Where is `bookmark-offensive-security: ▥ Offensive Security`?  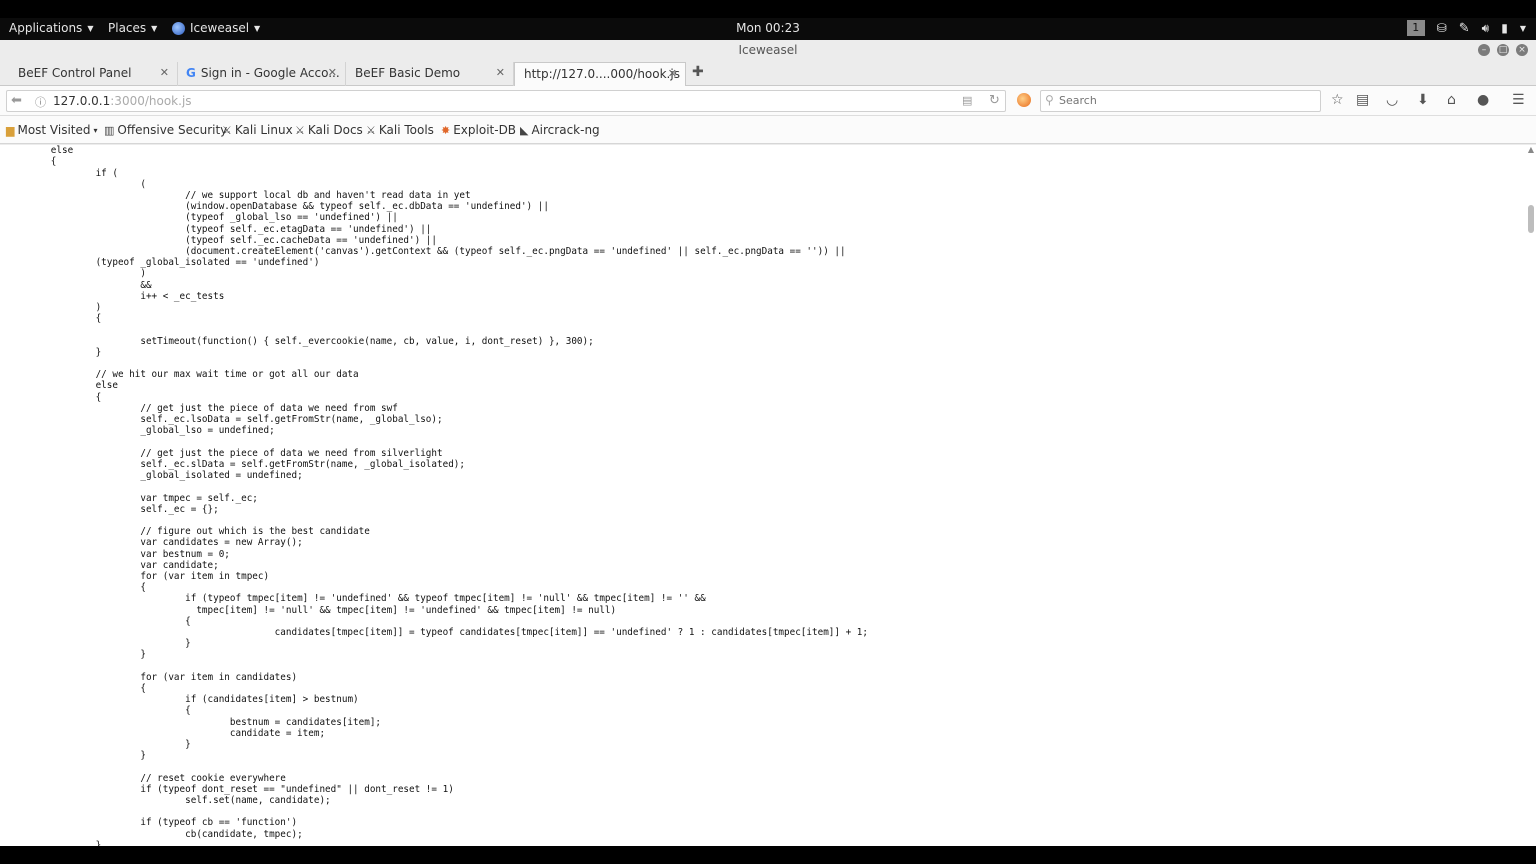
bookmark-offensive-security: ▥ Offensive Security is located at coordinates (165, 130).